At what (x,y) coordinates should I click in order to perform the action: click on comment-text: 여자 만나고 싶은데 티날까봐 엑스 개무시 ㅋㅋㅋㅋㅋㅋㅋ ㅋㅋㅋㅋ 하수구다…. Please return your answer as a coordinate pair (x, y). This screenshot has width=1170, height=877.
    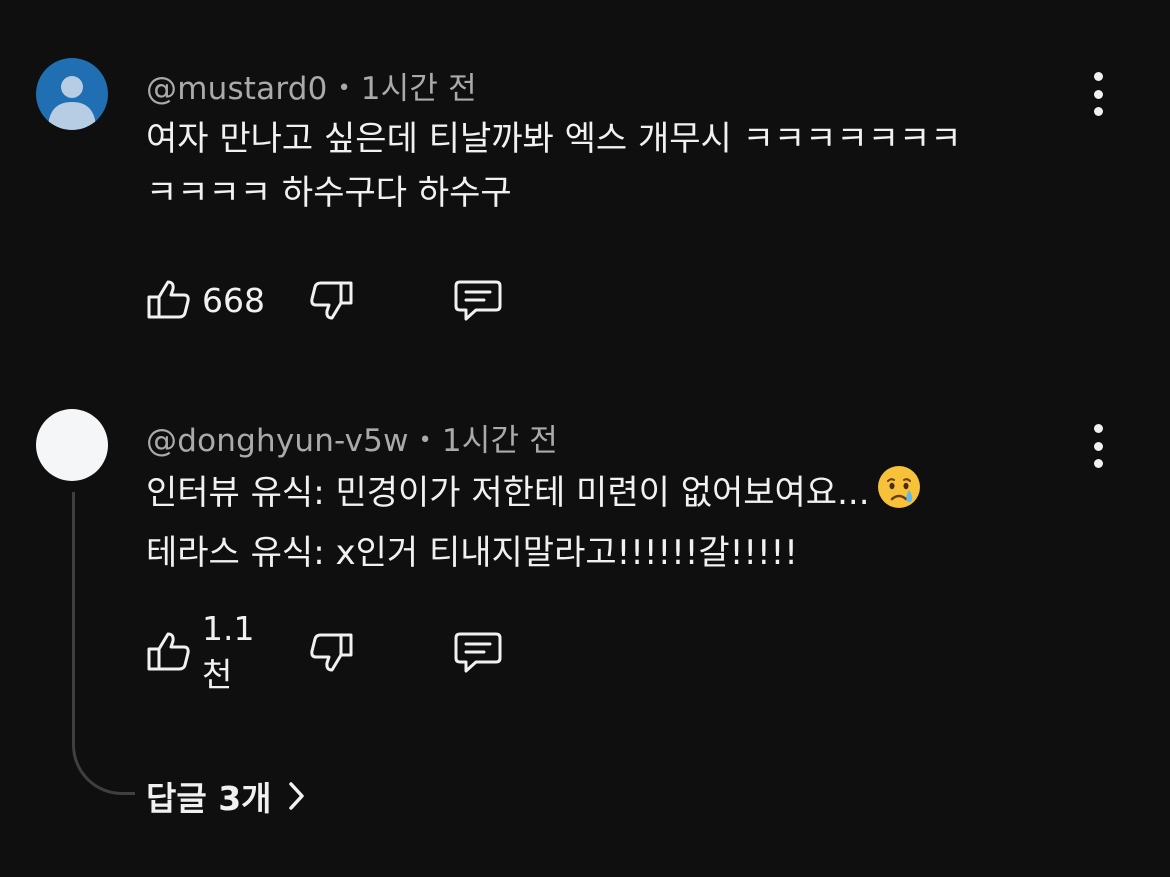
    Looking at the image, I should click on (626, 166).